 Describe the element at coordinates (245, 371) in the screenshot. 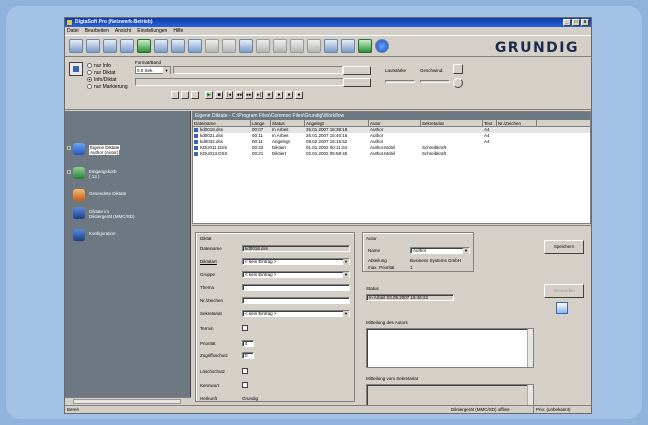

I see `loeschschutz-checkbox` at that location.